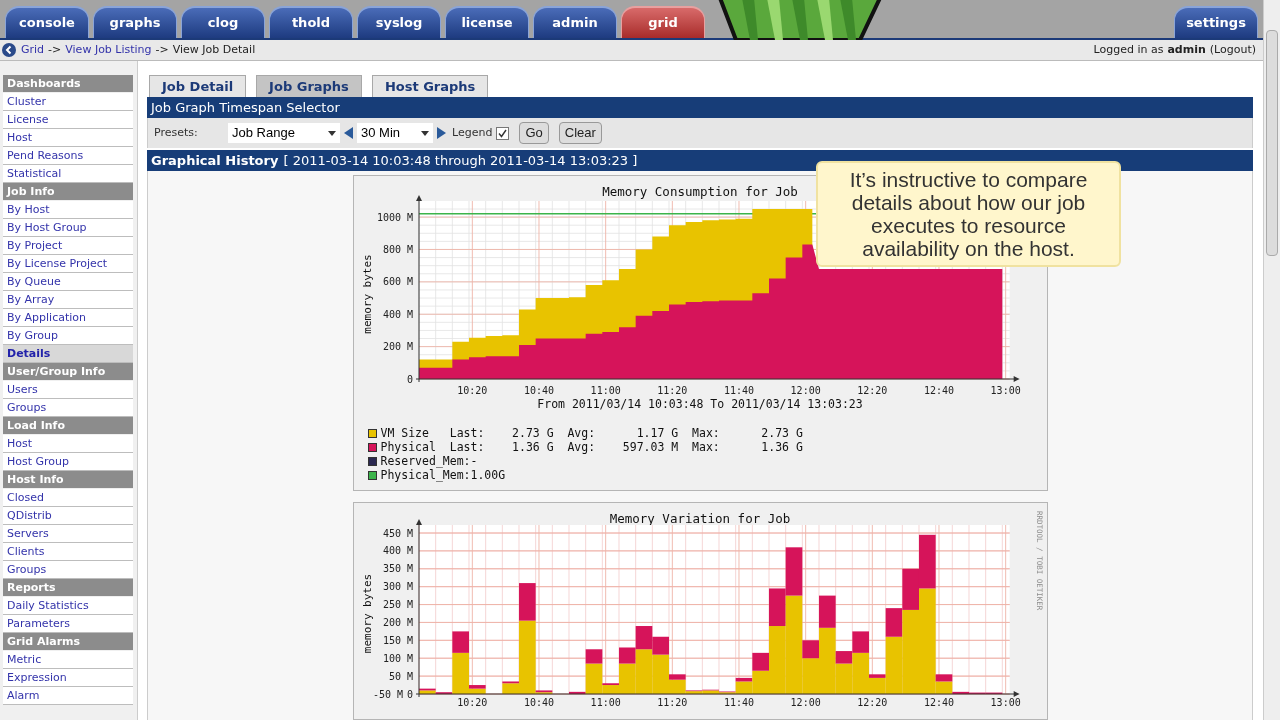 This screenshot has height=720, width=1280. I want to click on section-title: Graphical History, so click(215, 161).